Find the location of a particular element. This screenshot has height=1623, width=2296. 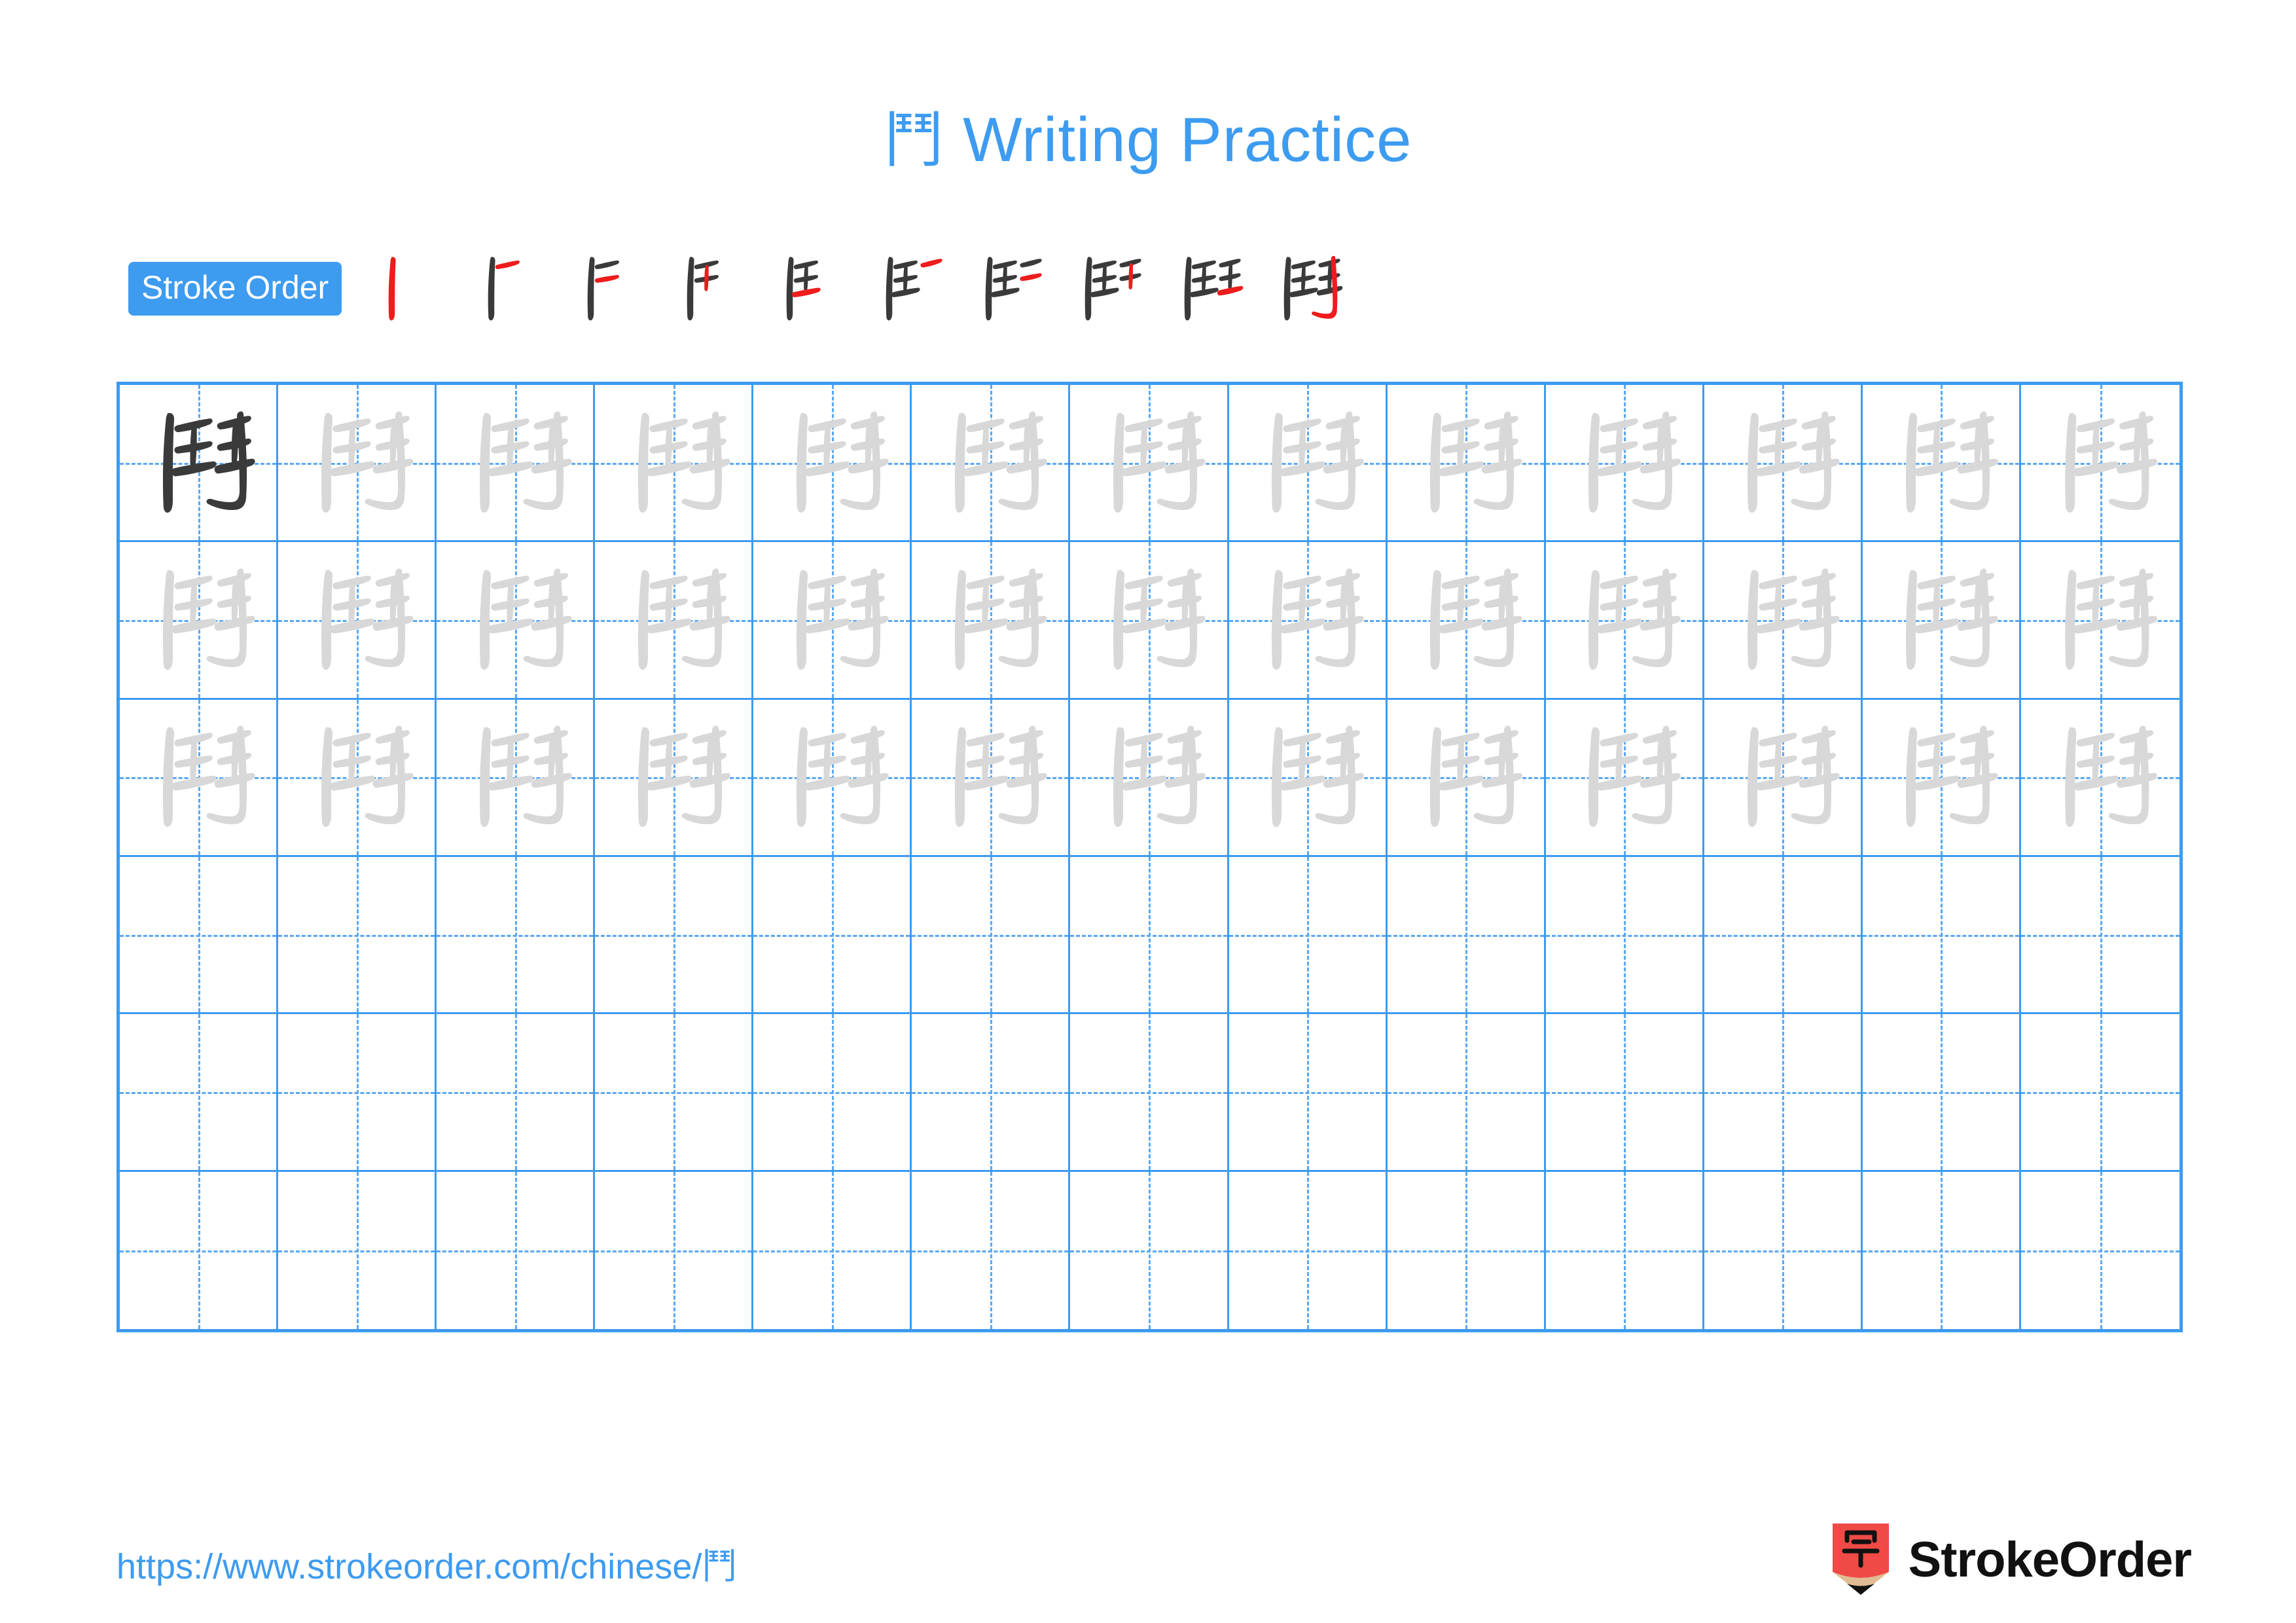

stroke-order-steps is located at coordinates (858, 288).